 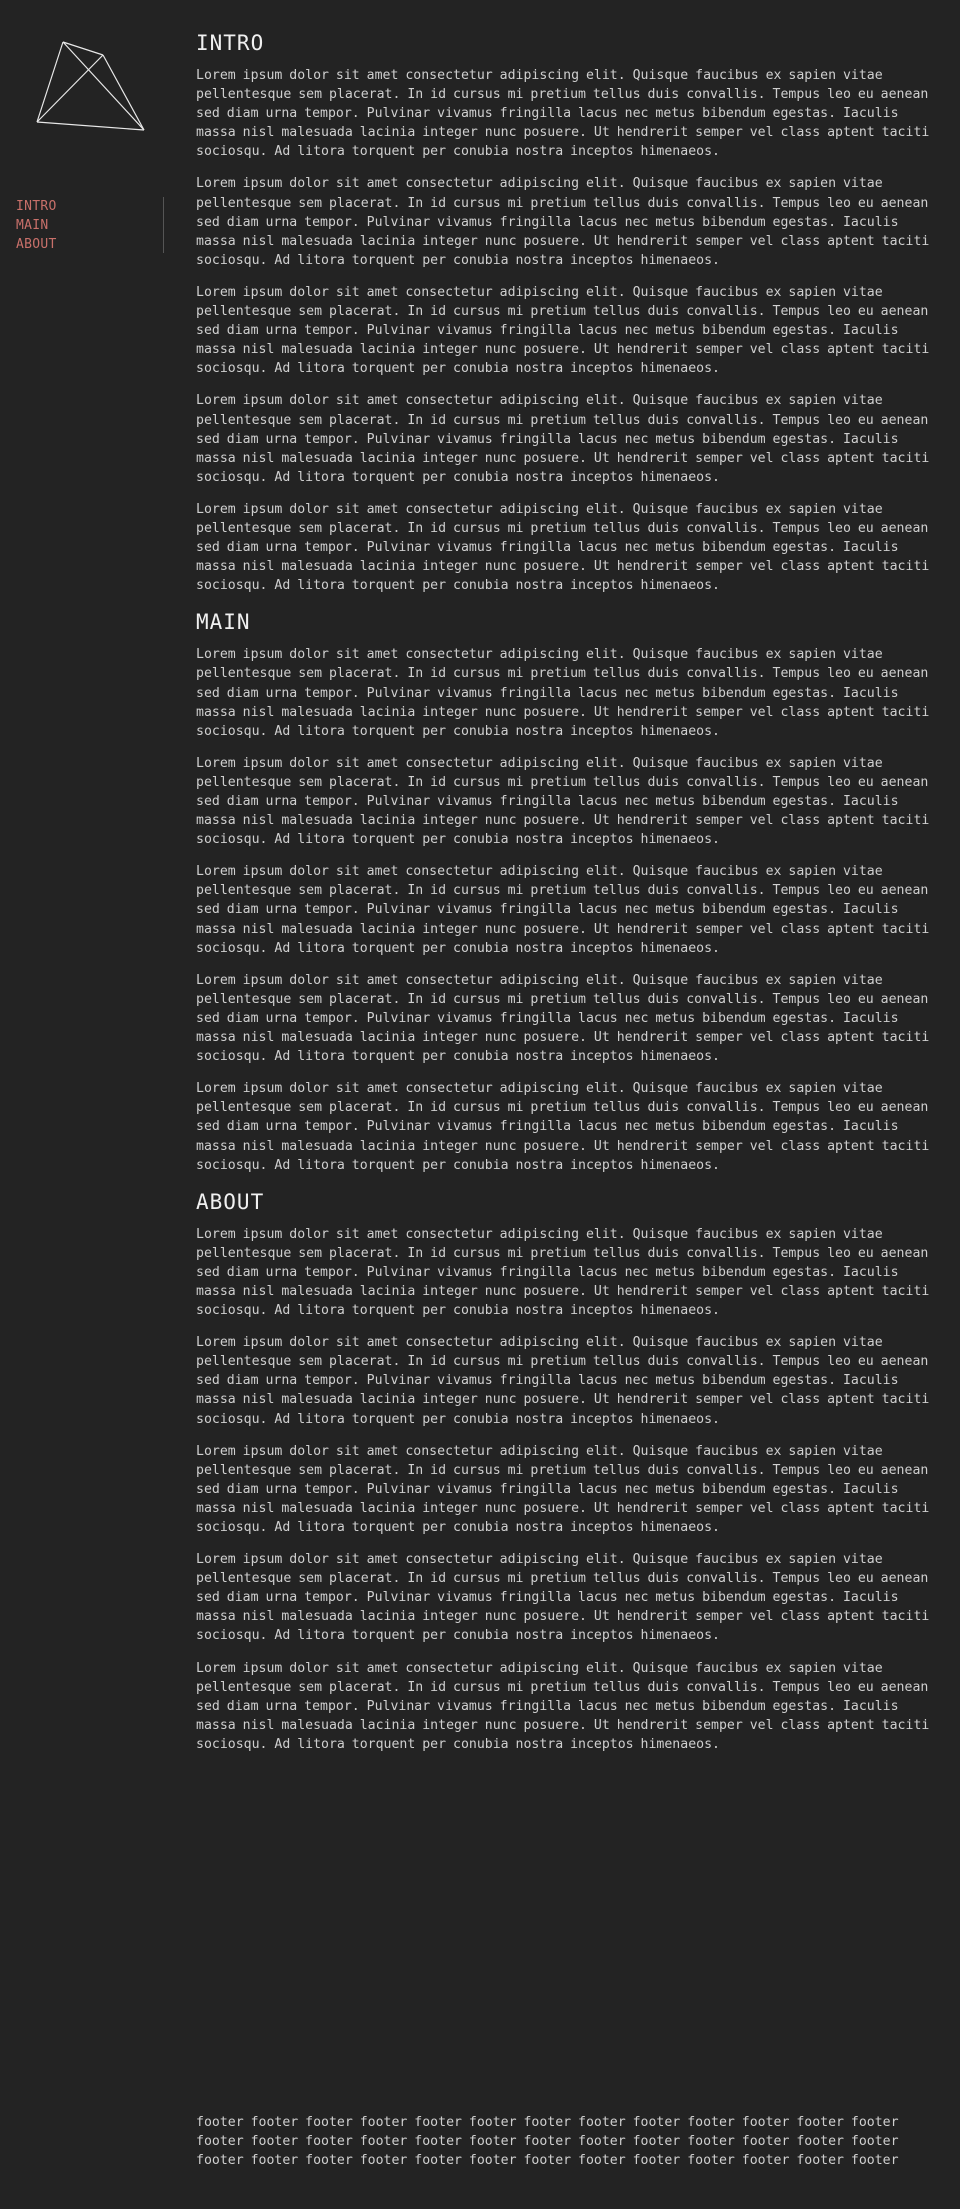 What do you see at coordinates (230, 43) in the screenshot?
I see `section-title-intro: INTRO` at bounding box center [230, 43].